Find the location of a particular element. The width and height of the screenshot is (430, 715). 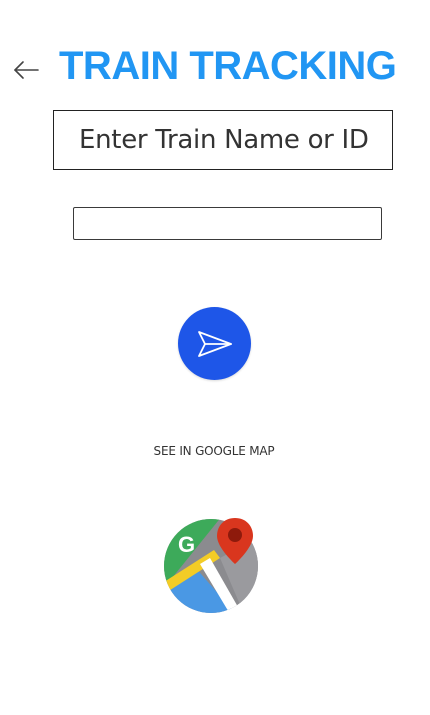

see-google-map-link: SEE IN GOOGLE MAP is located at coordinates (214, 451).